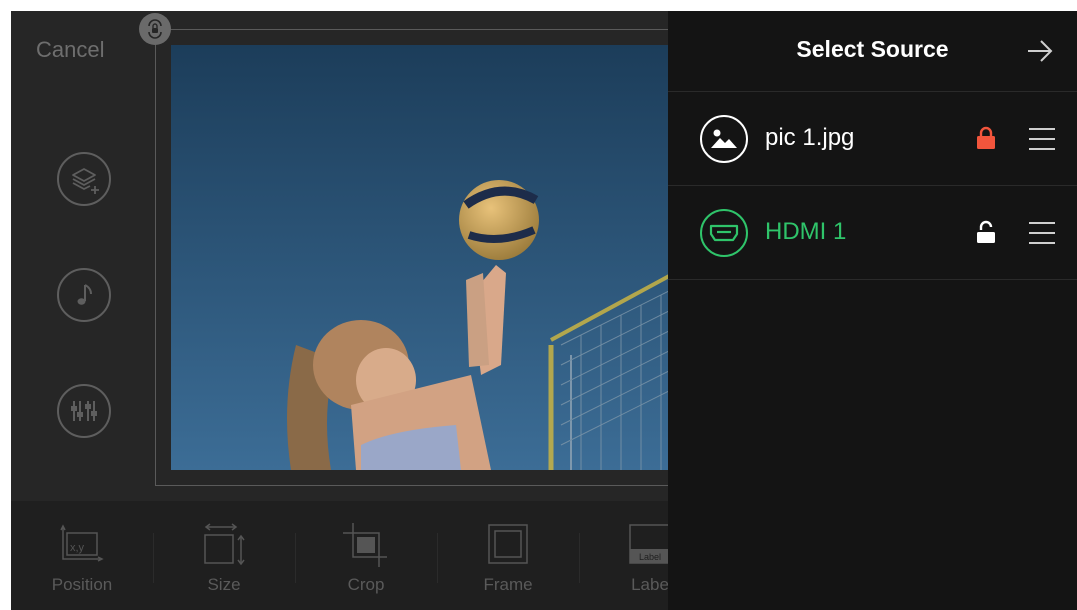 The width and height of the screenshot is (1077, 610). What do you see at coordinates (1040, 51) in the screenshot?
I see `arrow-right-icon` at bounding box center [1040, 51].